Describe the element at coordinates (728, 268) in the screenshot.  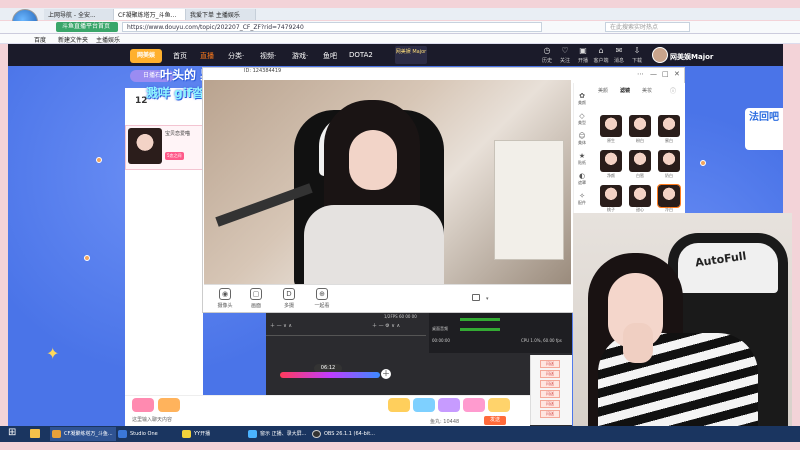
I see `gaming-chair-headrest` at that location.